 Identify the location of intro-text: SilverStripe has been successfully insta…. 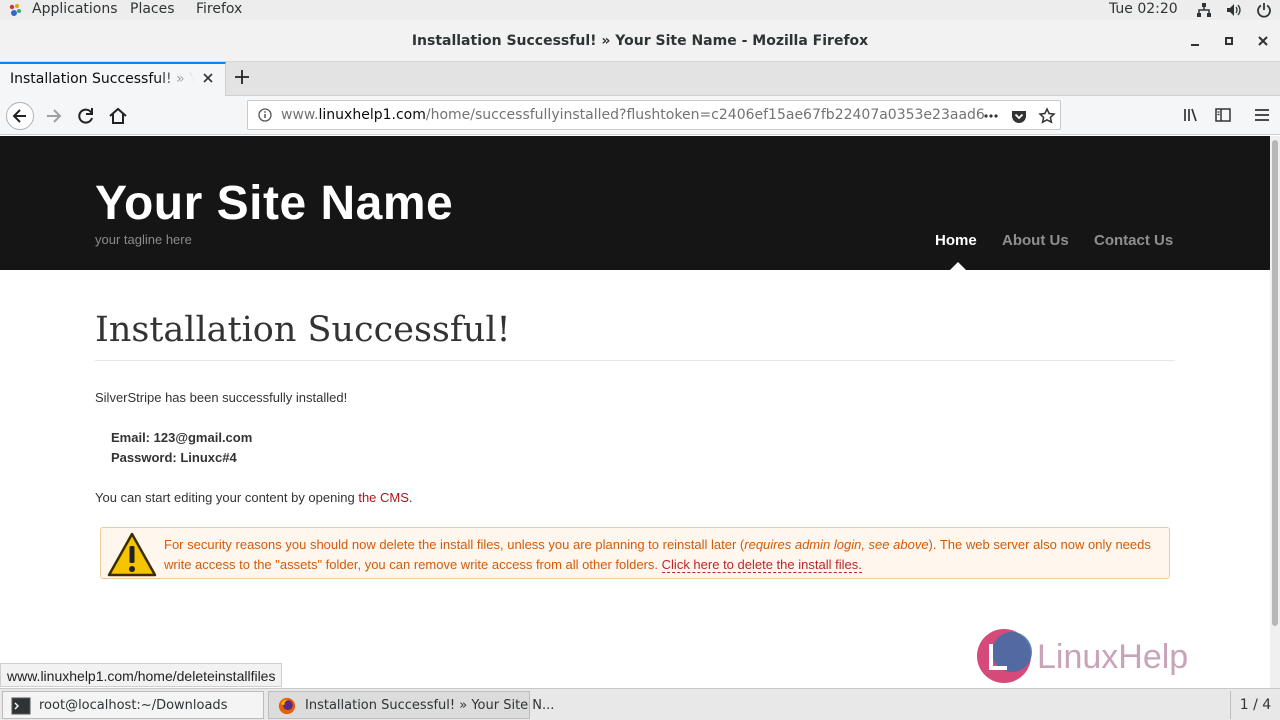
(221, 397).